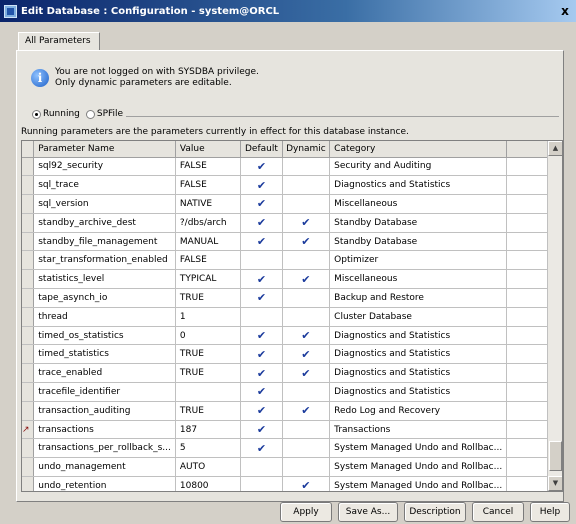 Image resolution: width=576 pixels, height=524 pixels. I want to click on table-row: ↗ transactions 187 ✔ Transactions, so click(292, 430).